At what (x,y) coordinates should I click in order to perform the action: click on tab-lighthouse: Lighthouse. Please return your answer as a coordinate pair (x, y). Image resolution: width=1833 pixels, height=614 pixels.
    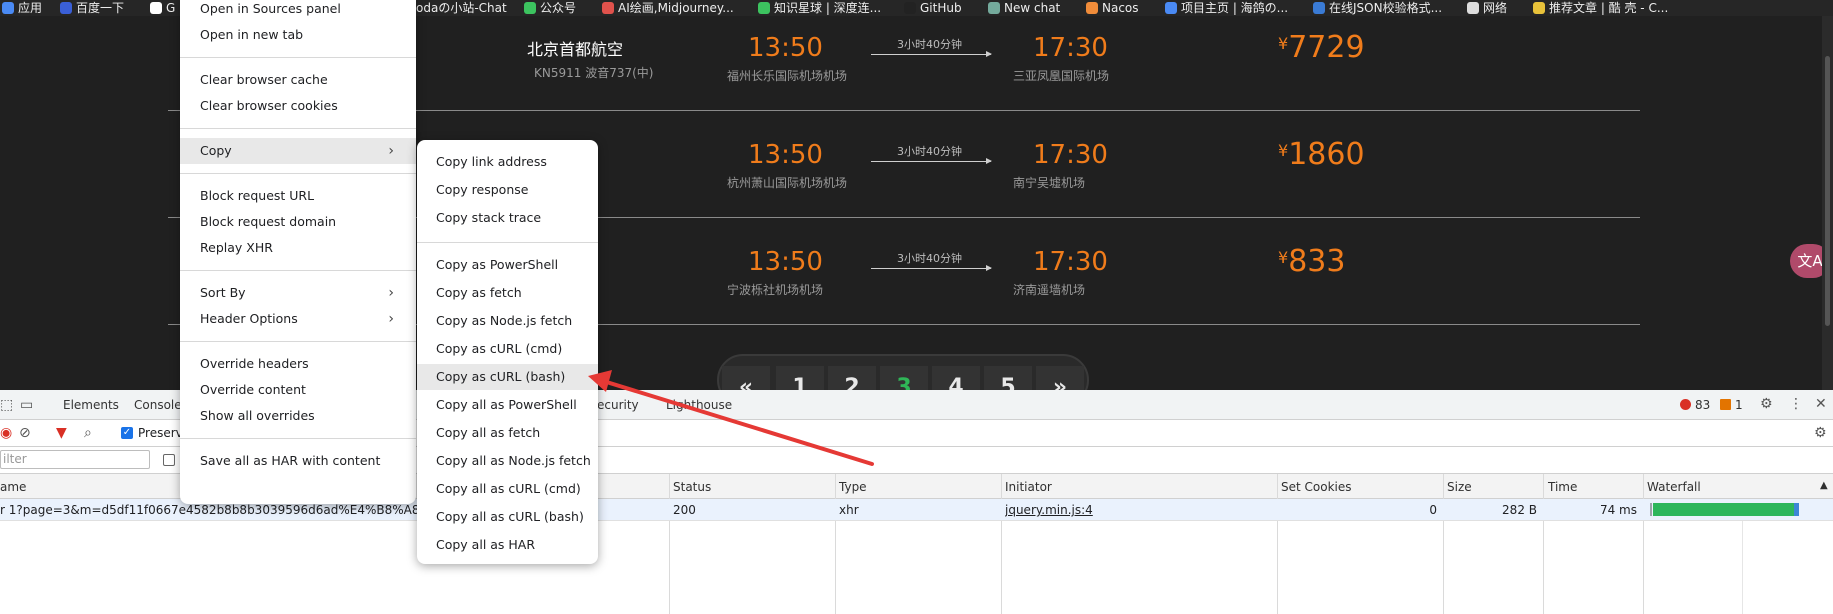
    Looking at the image, I should click on (699, 405).